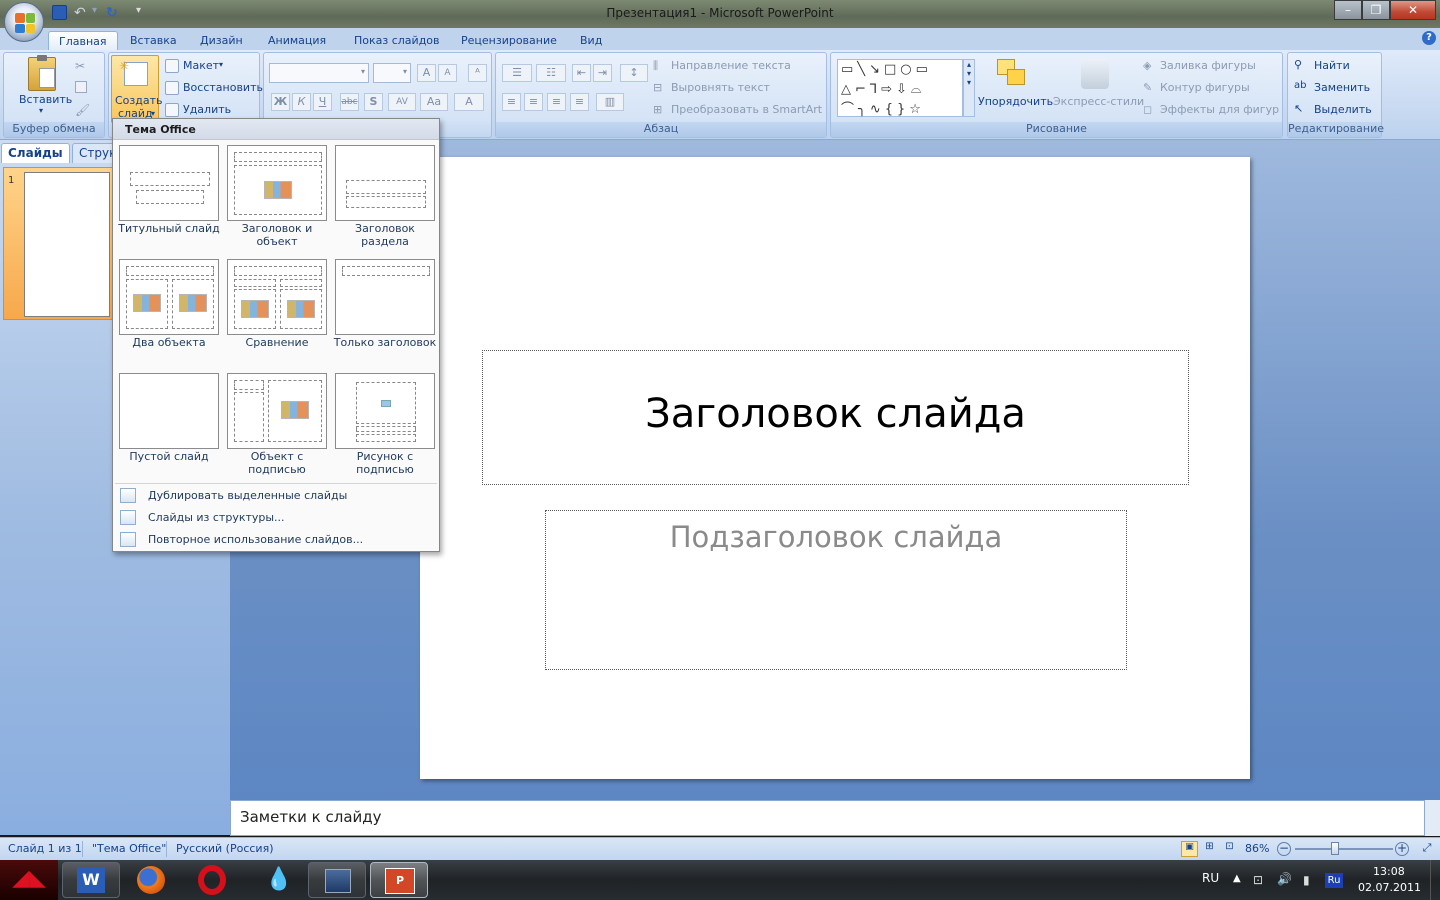  Describe the element at coordinates (581, 73) in the screenshot. I see `decrease-indent-icon: ⇤` at that location.